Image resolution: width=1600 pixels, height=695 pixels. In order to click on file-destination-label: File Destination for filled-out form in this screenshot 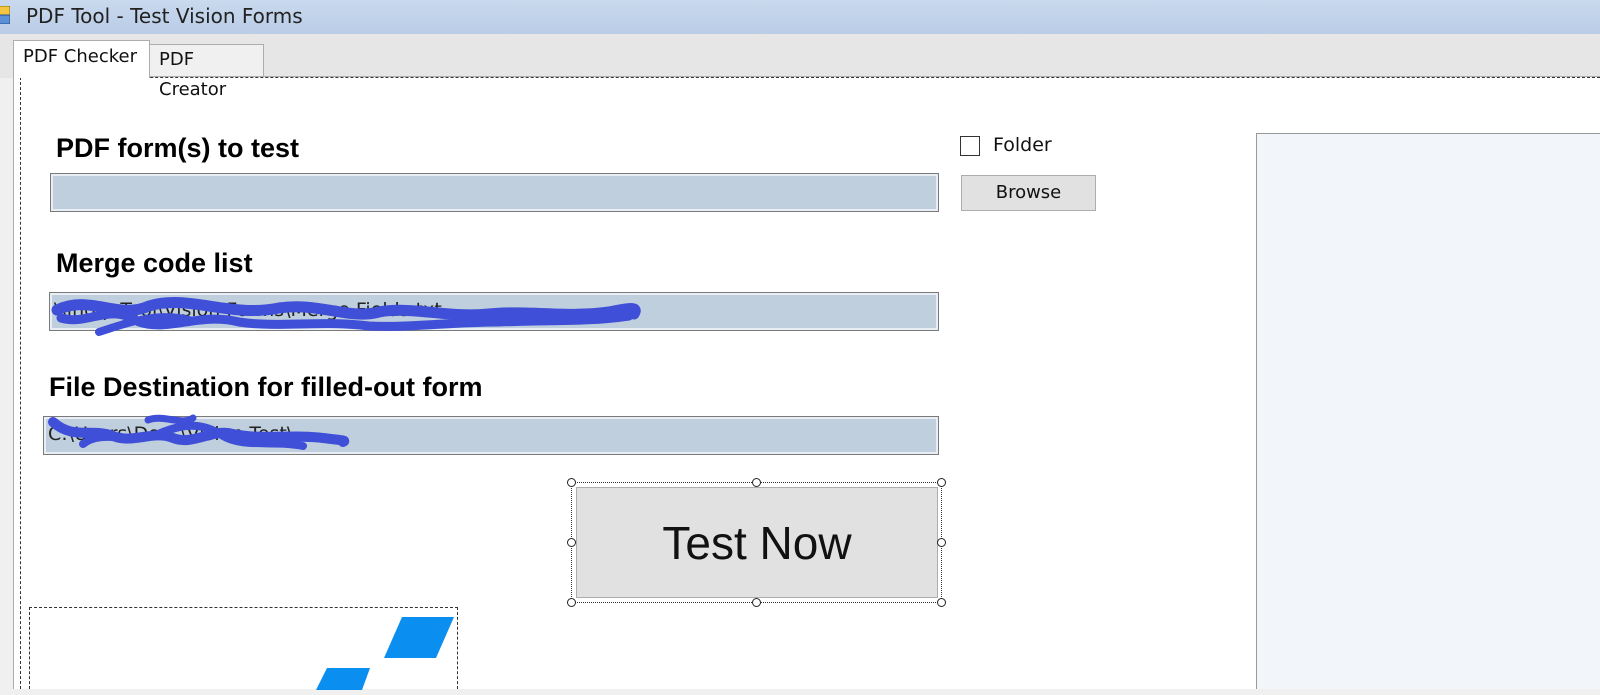, I will do `click(266, 387)`.